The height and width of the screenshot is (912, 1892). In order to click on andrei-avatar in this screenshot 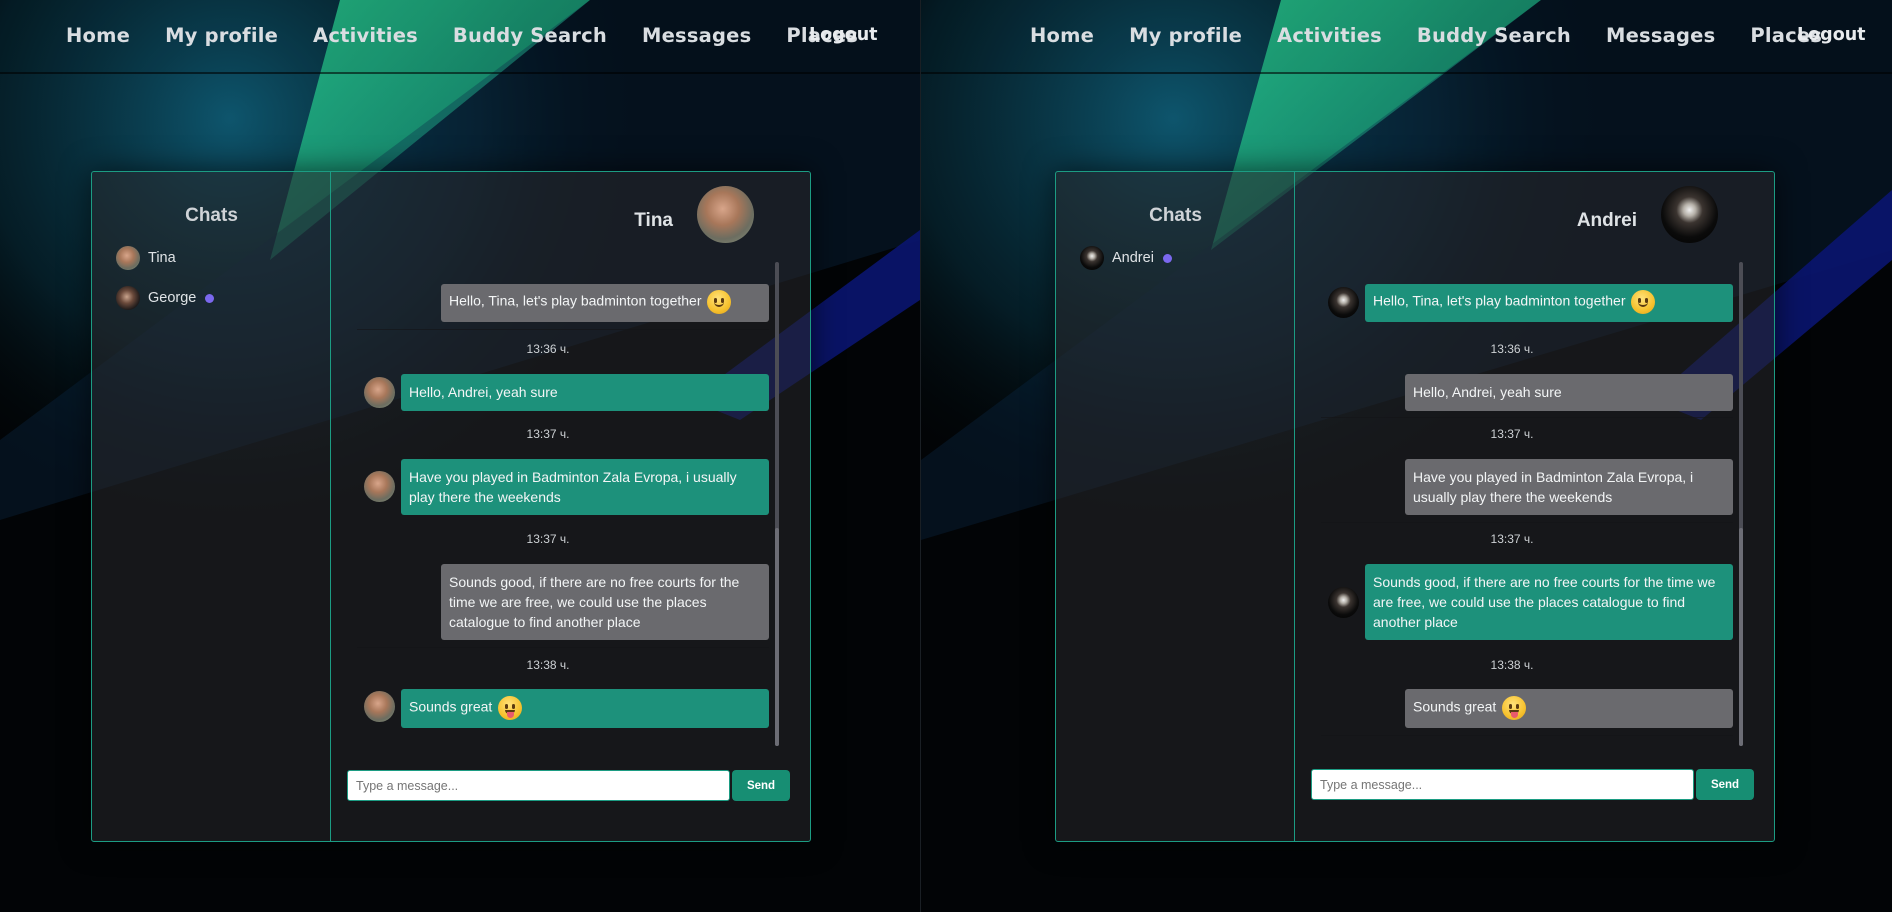, I will do `click(1092, 258)`.